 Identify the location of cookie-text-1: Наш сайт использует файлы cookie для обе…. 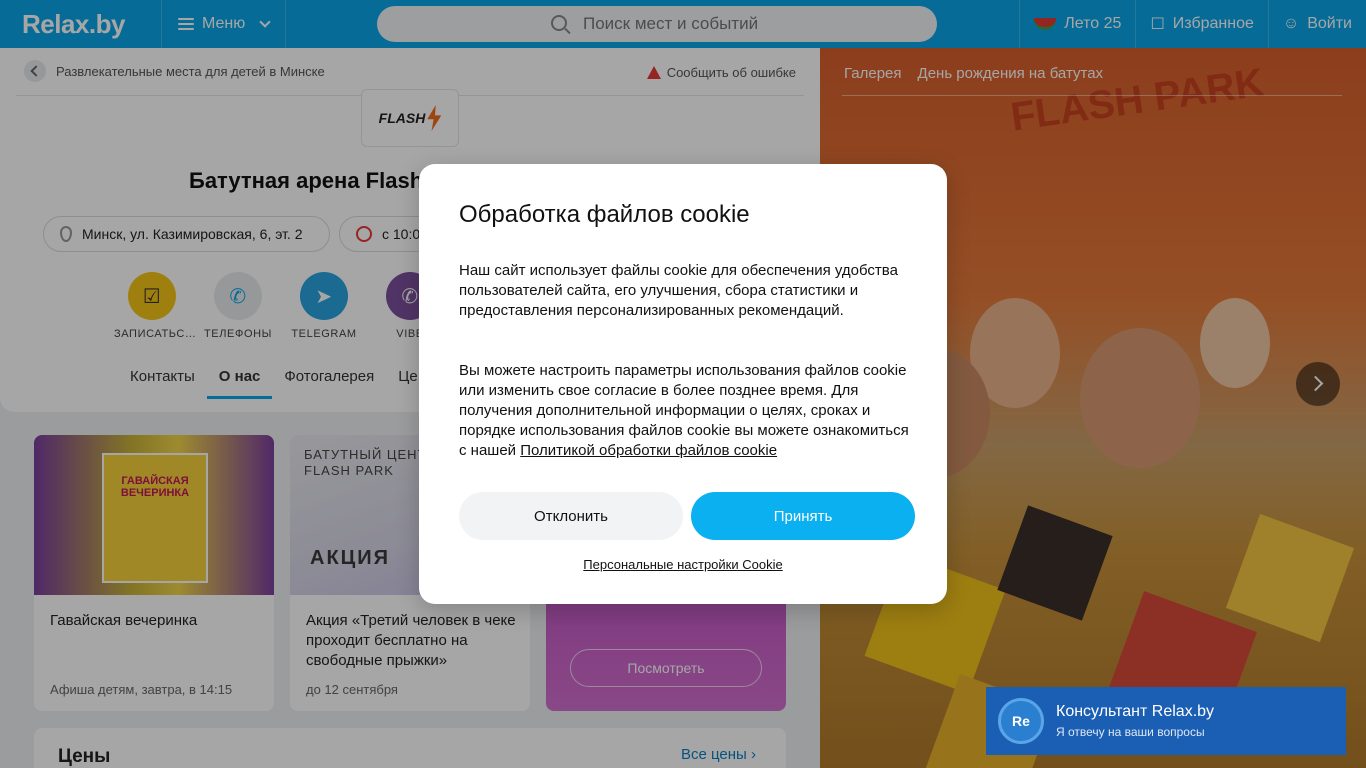
(678, 290).